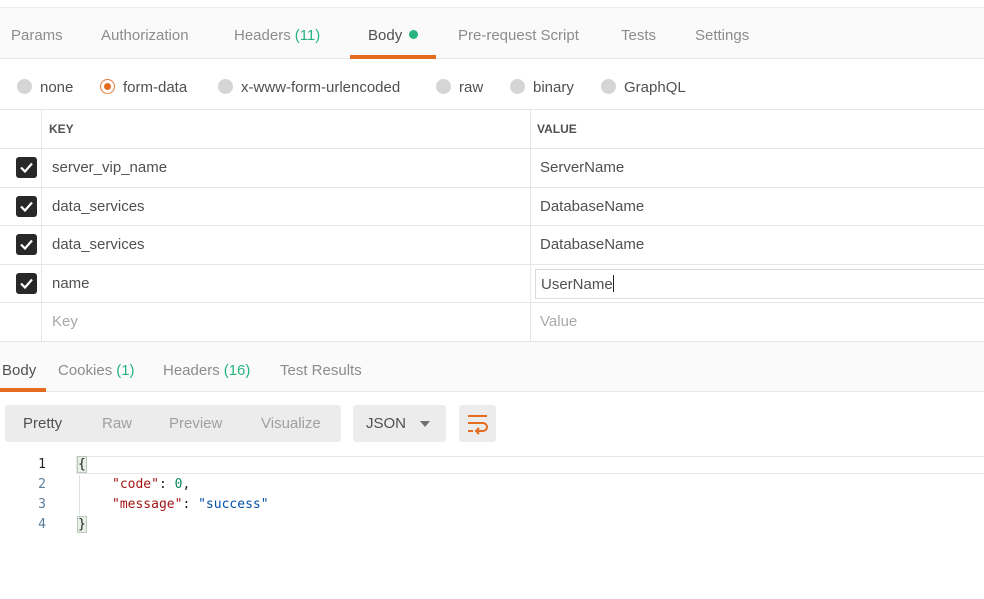 The image size is (984, 599). I want to click on tab-pre-request-script: Pre-request Script, so click(518, 33).